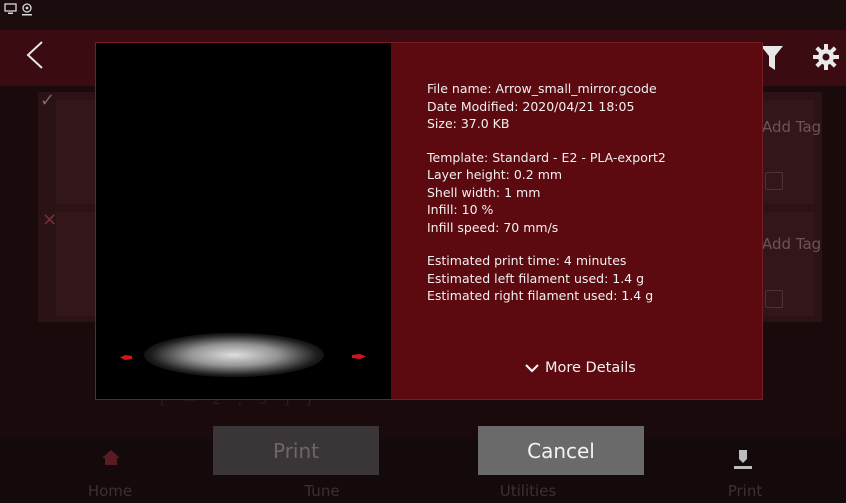  What do you see at coordinates (826, 57) in the screenshot?
I see `gear-icon` at bounding box center [826, 57].